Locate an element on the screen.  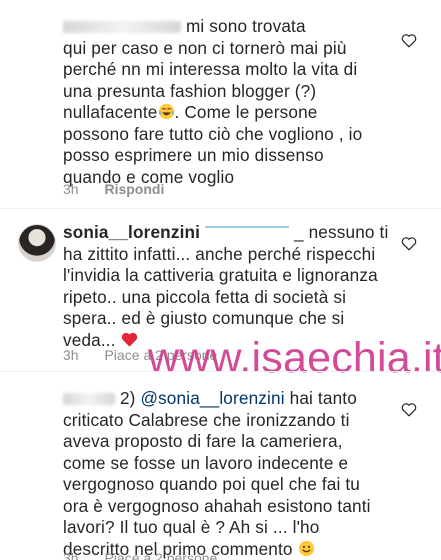
red-heart-emoji is located at coordinates (129, 339).